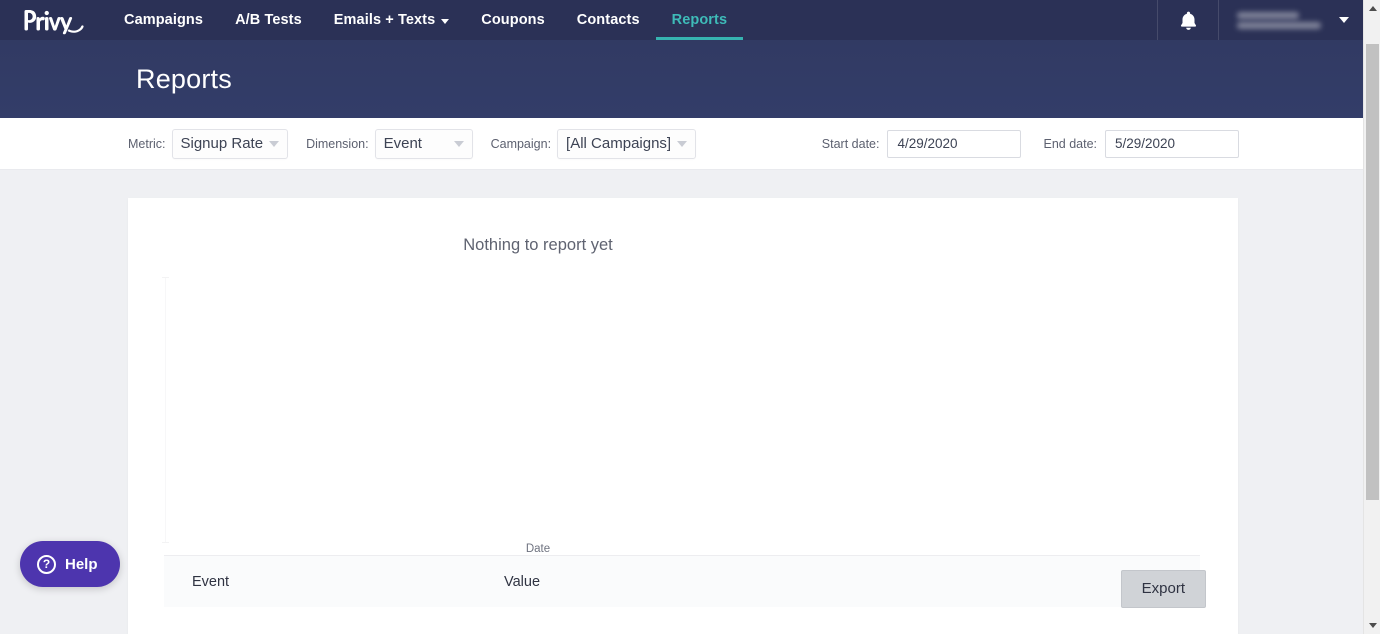  I want to click on caret-up-icon, so click(1372, 8).